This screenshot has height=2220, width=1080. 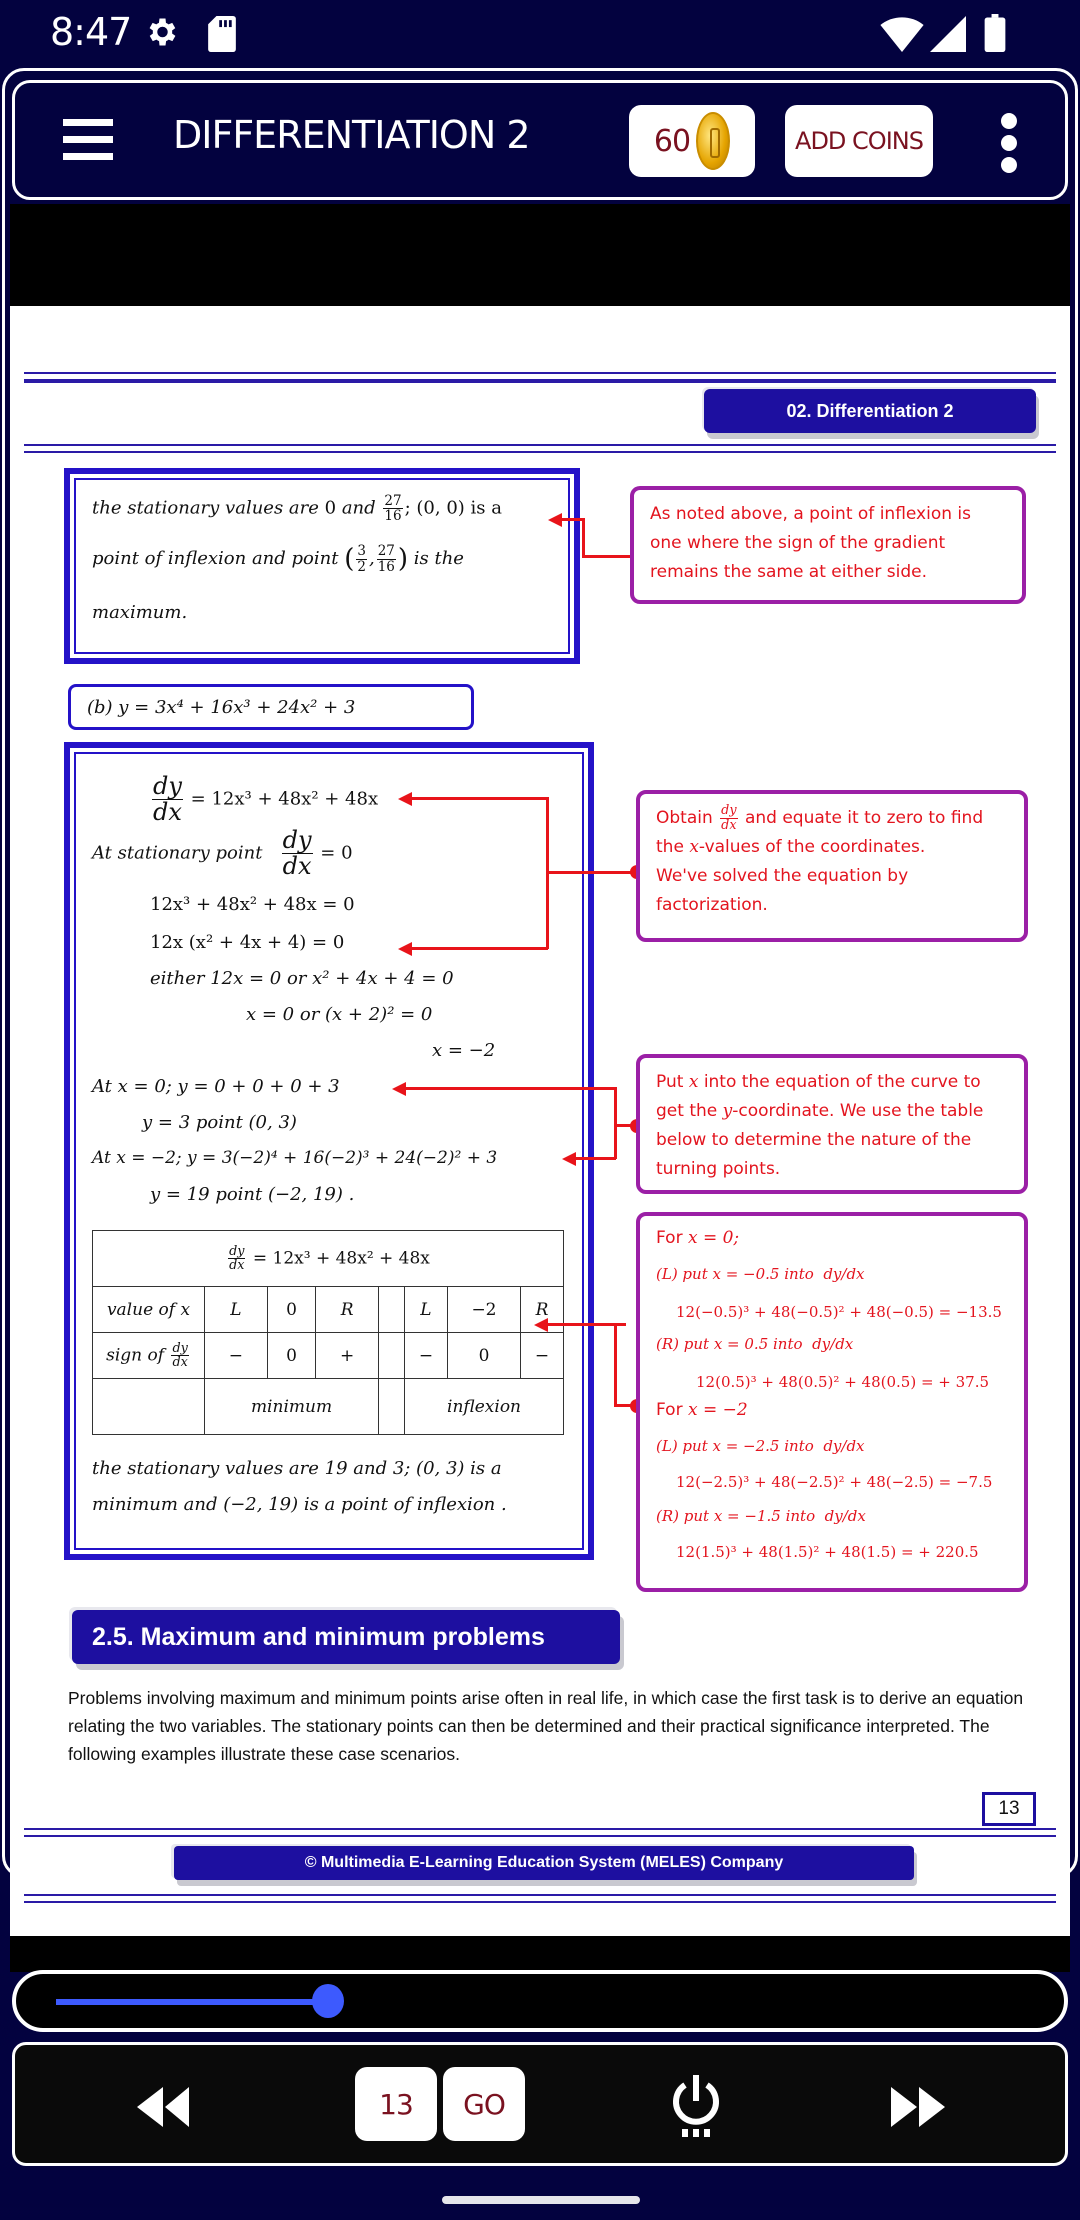 What do you see at coordinates (1009, 143) in the screenshot?
I see `more-vert-icon` at bounding box center [1009, 143].